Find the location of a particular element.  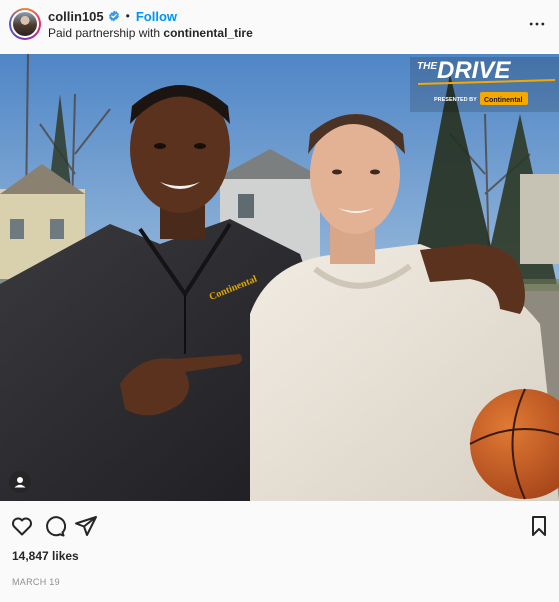

user-tag-icon is located at coordinates (20, 482).